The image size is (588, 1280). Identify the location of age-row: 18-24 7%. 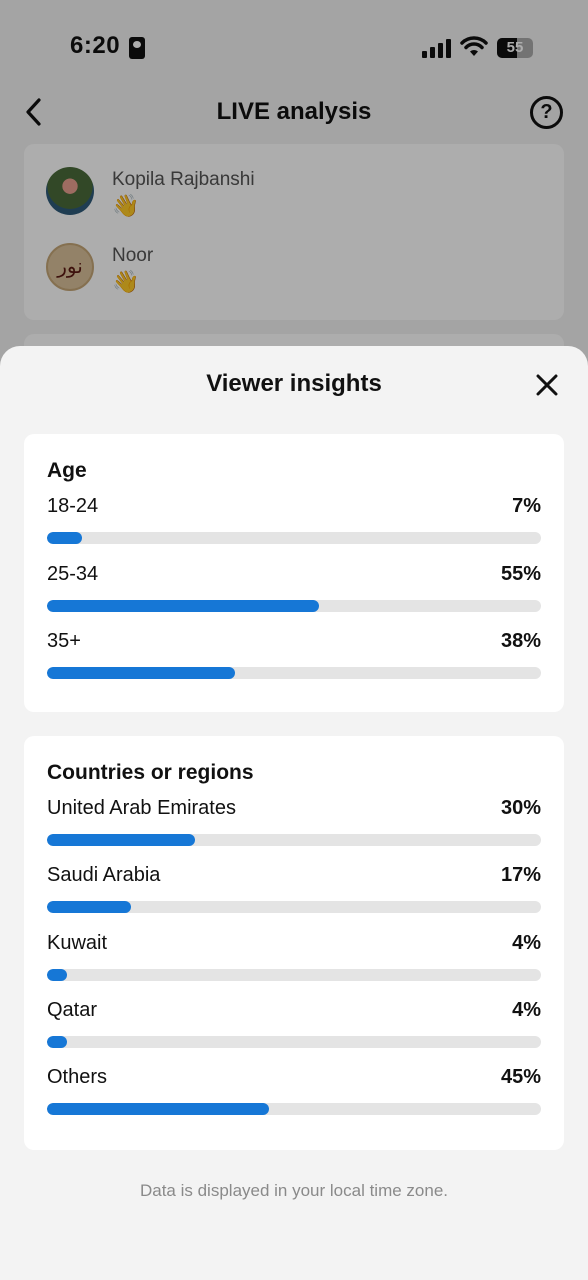
(294, 520).